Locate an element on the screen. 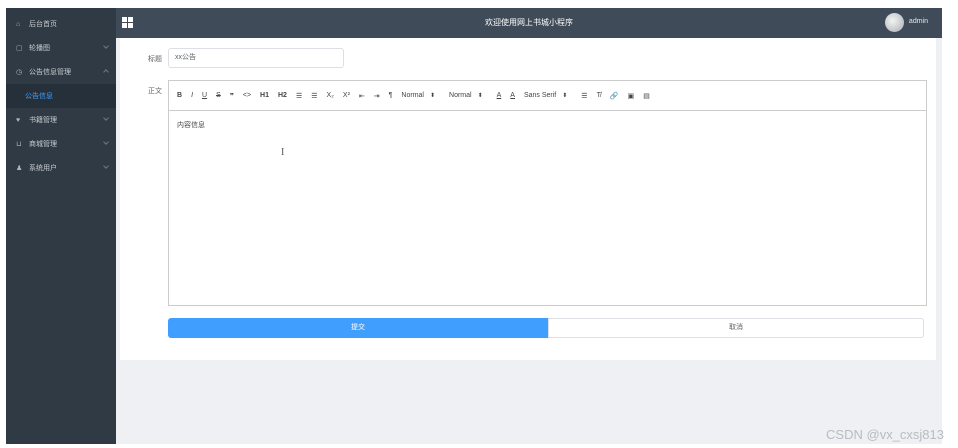 Image resolution: width=958 pixels, height=448 pixels. text-cursor-icon: I is located at coordinates (283, 152).